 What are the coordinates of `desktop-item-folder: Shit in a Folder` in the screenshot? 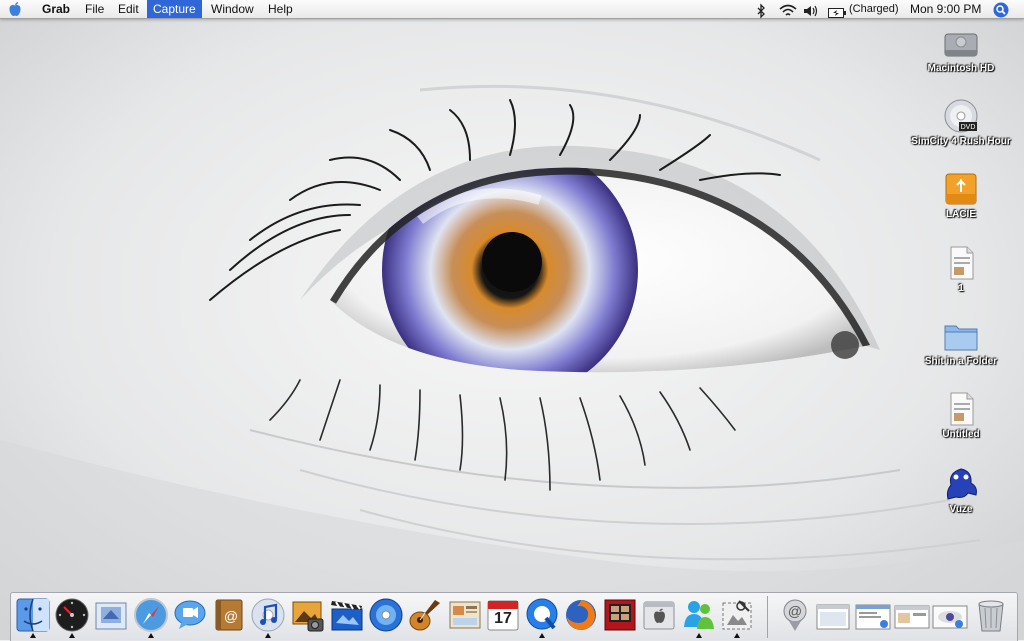 It's located at (961, 342).